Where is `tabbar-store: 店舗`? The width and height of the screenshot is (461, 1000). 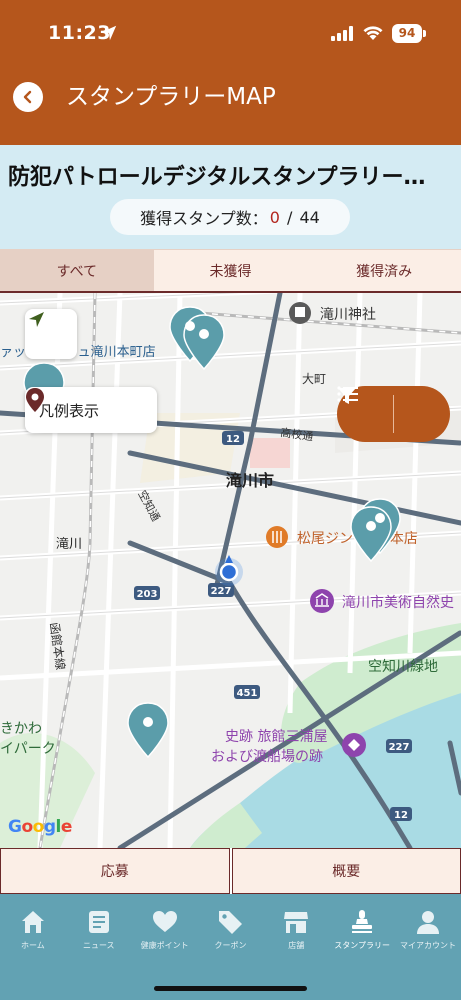 tabbar-store: 店舗 is located at coordinates (296, 947).